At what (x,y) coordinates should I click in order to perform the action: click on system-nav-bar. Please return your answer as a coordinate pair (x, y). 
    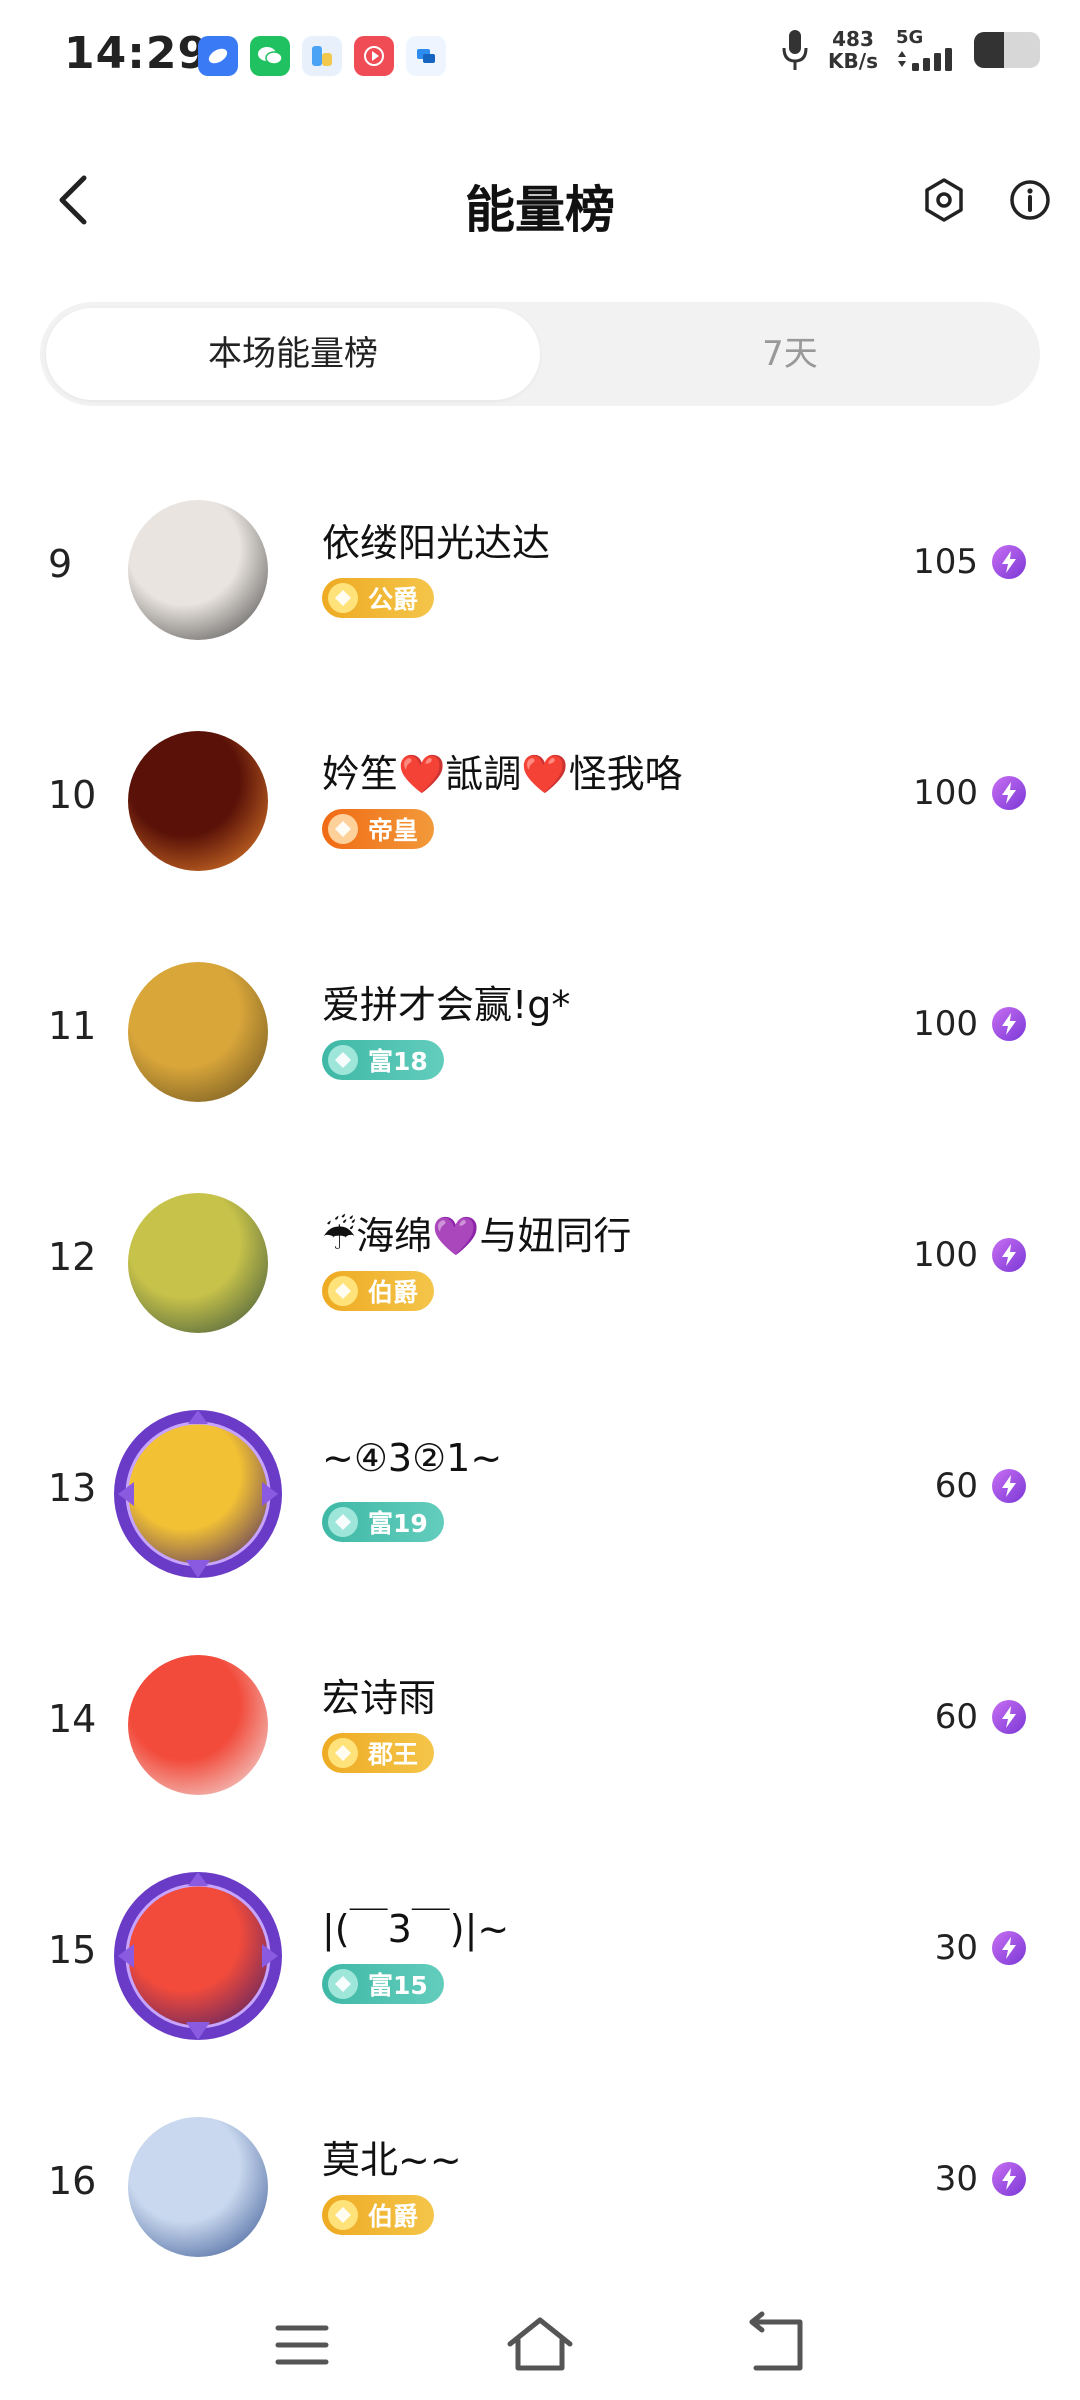
    Looking at the image, I should click on (540, 2345).